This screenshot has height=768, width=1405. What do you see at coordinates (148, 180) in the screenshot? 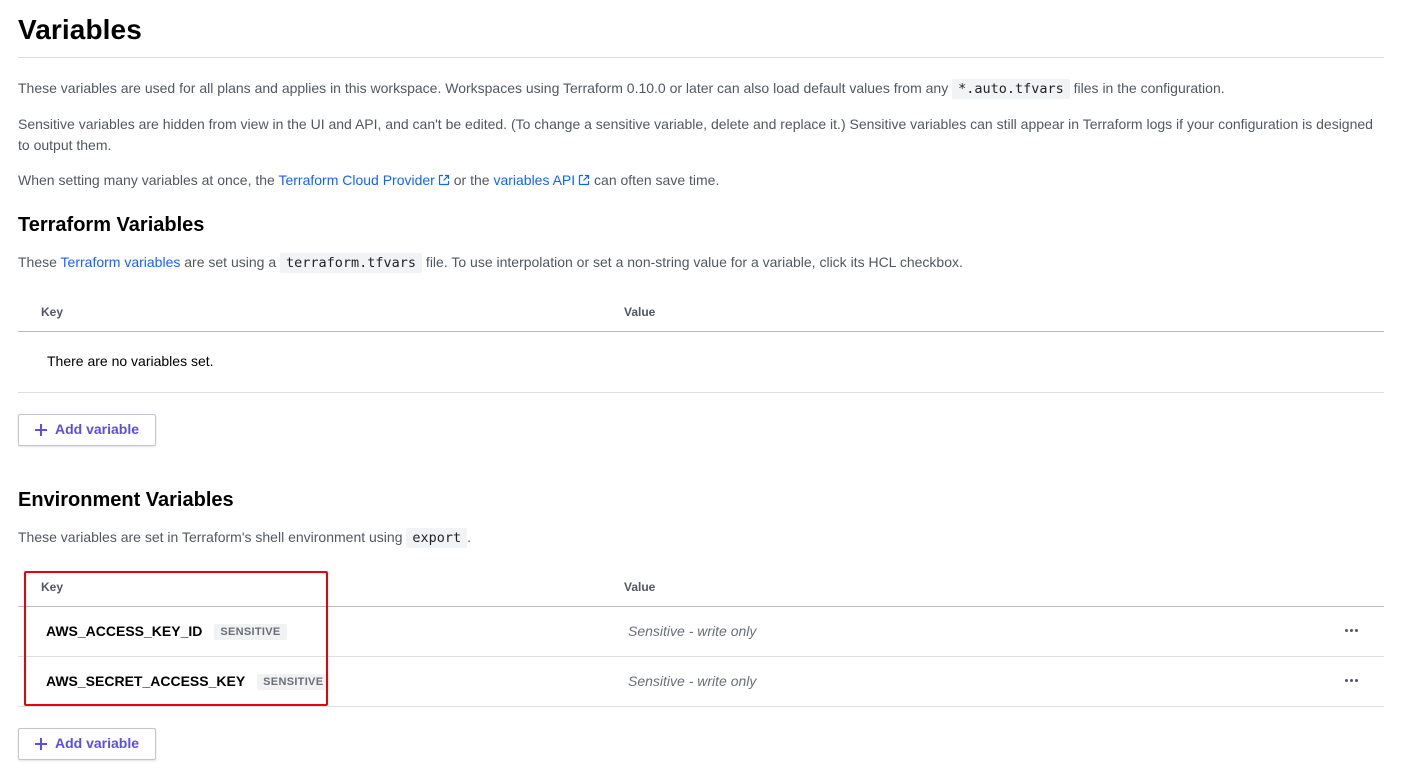
I see `intro-provider-text: When setting many variables at once, the` at bounding box center [148, 180].